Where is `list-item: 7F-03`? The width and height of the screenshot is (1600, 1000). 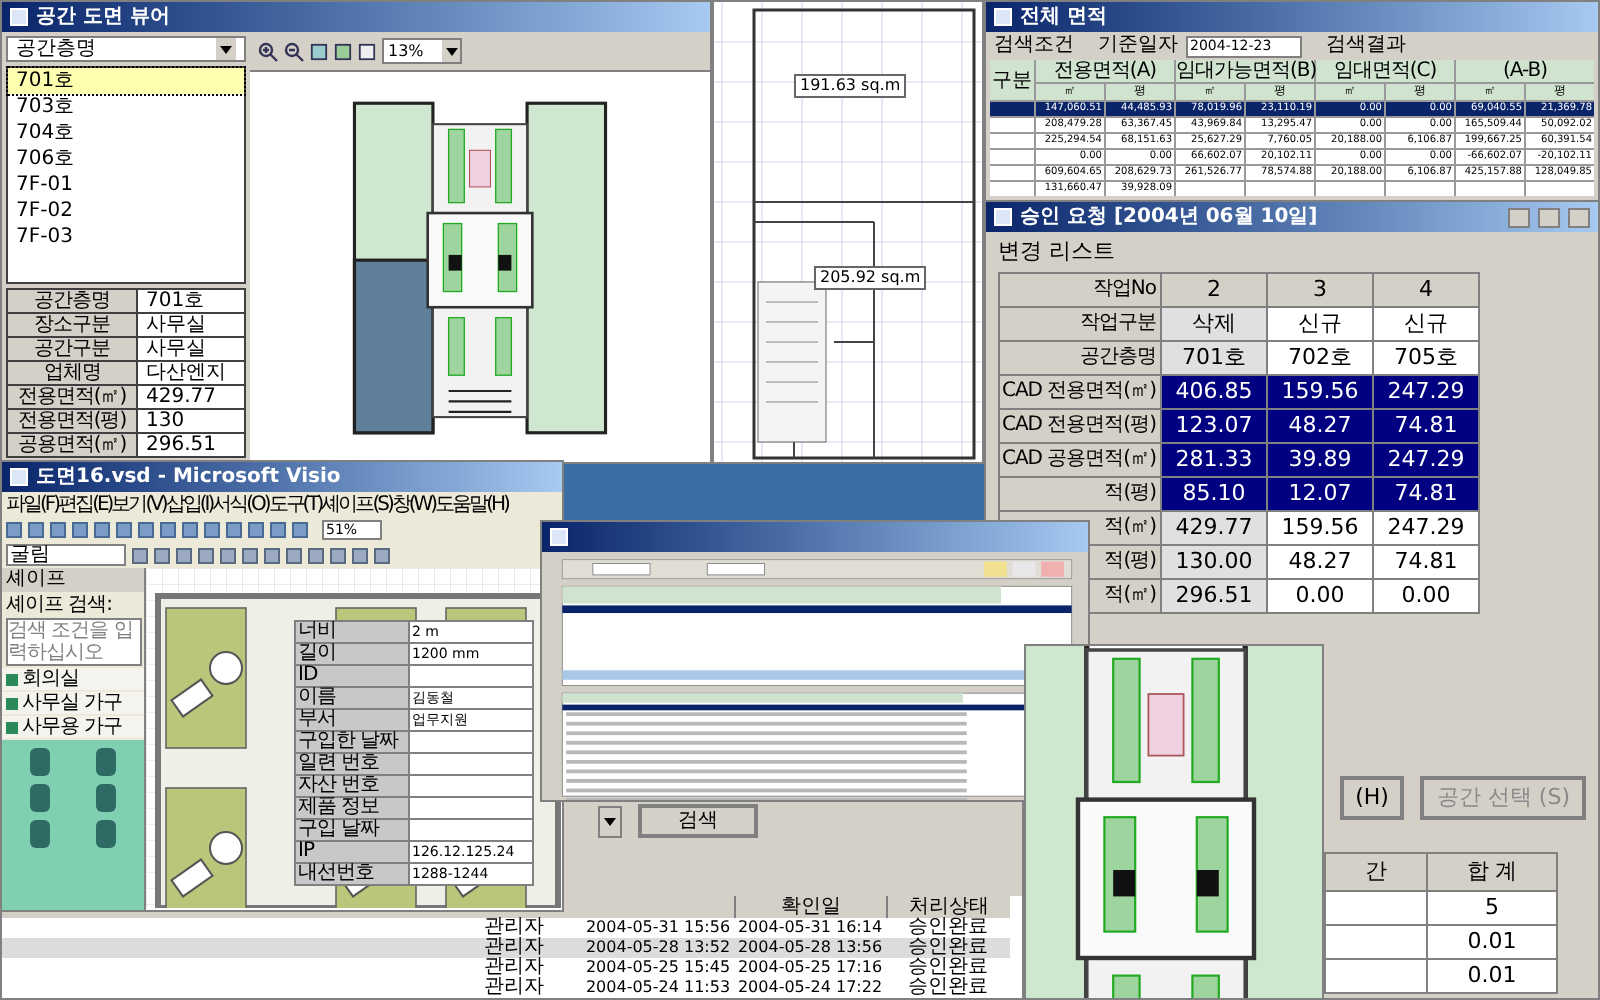
list-item: 7F-03 is located at coordinates (126, 237).